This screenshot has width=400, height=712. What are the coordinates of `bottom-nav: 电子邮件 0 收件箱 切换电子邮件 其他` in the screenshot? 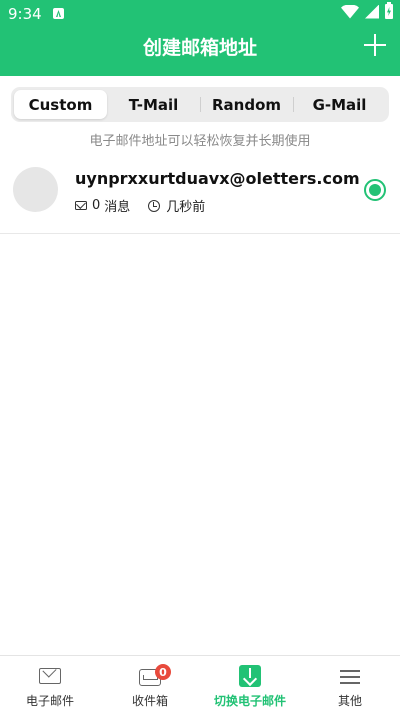 It's located at (200, 683).